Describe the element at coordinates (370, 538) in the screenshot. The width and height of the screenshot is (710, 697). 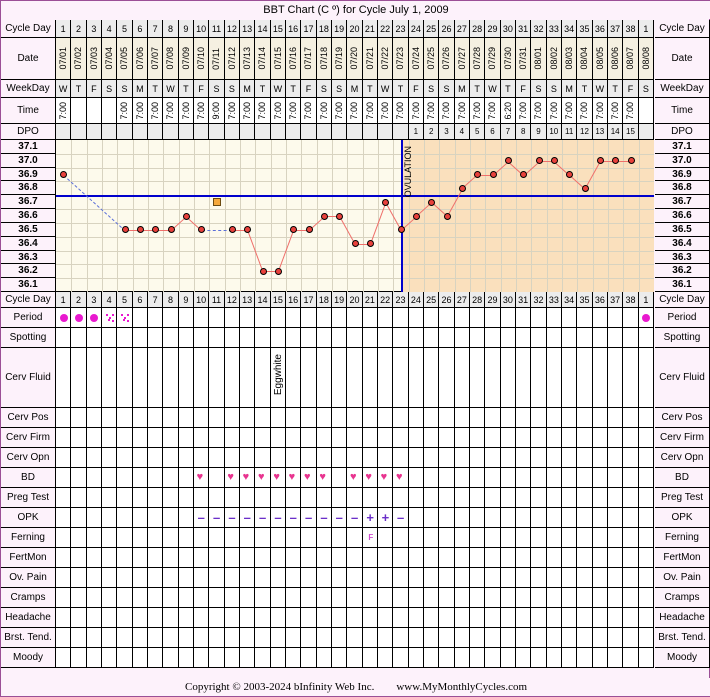
I see `ferning-marker: F` at that location.